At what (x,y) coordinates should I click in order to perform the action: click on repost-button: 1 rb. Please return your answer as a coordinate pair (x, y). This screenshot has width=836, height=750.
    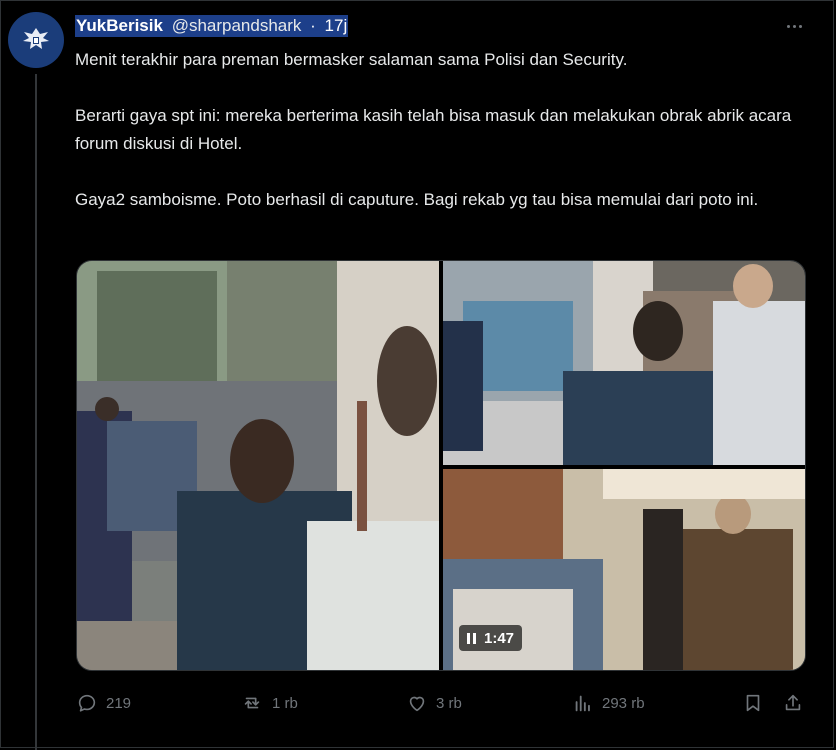
    Looking at the image, I should click on (269, 703).